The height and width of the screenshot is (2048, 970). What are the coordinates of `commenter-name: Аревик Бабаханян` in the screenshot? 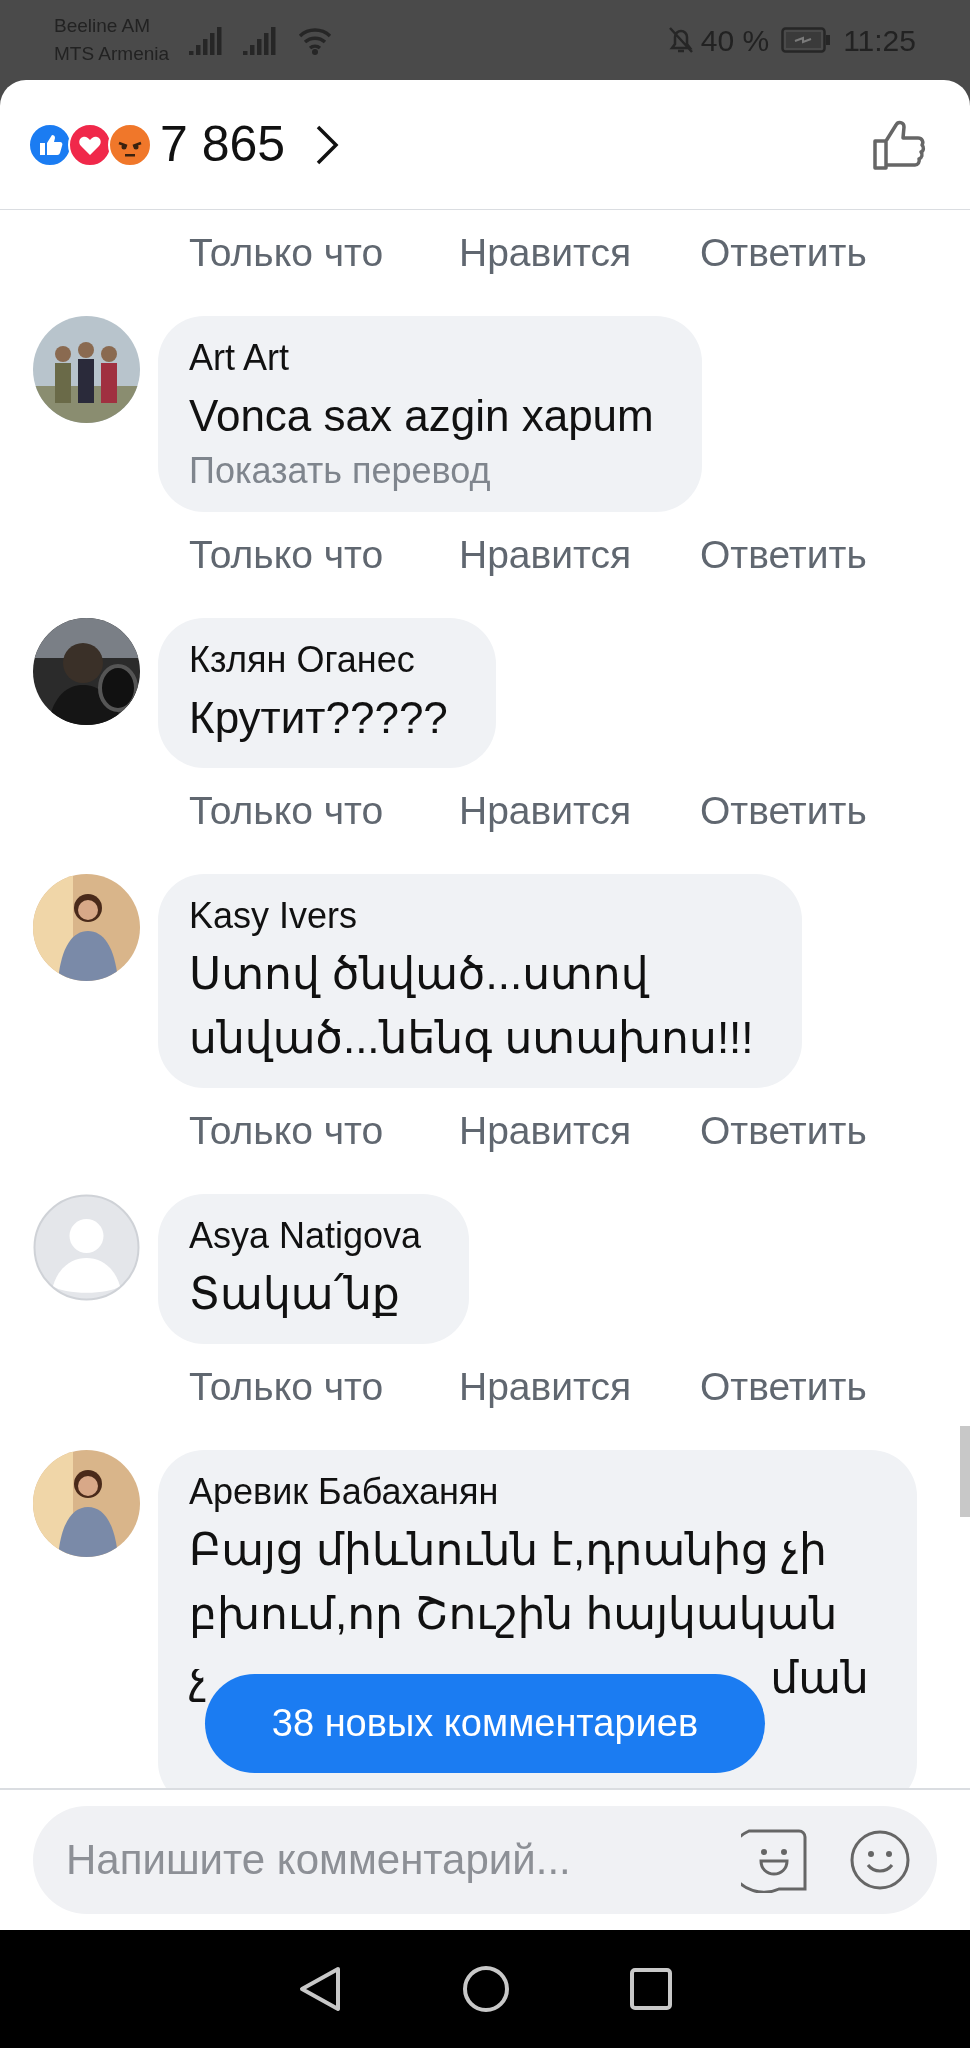 It's located at (529, 1492).